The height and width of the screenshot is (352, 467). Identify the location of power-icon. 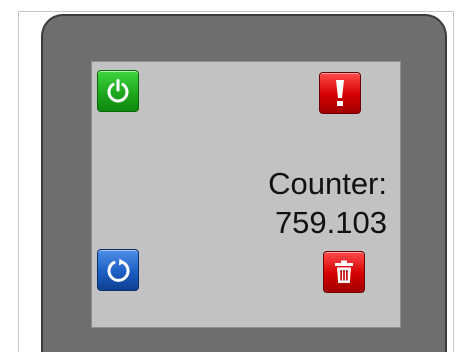
(118, 91).